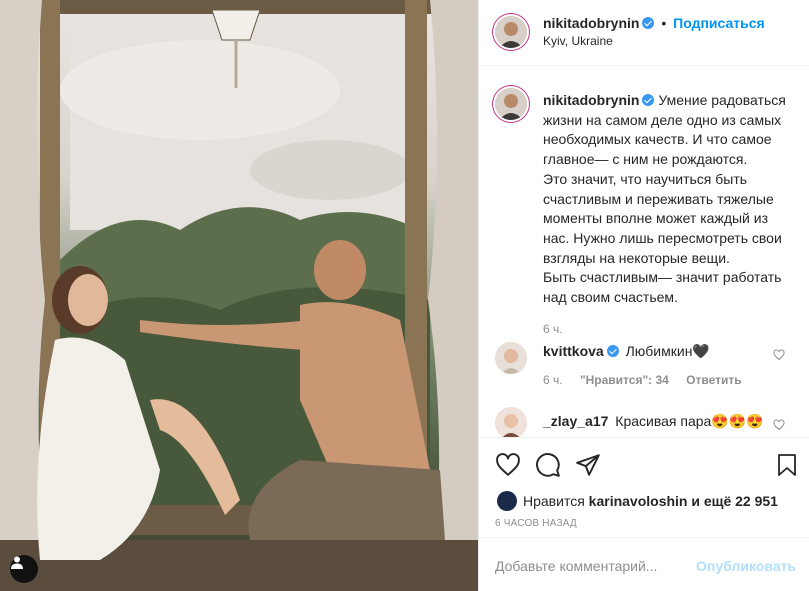  What do you see at coordinates (548, 465) in the screenshot?
I see `comment-icon` at bounding box center [548, 465].